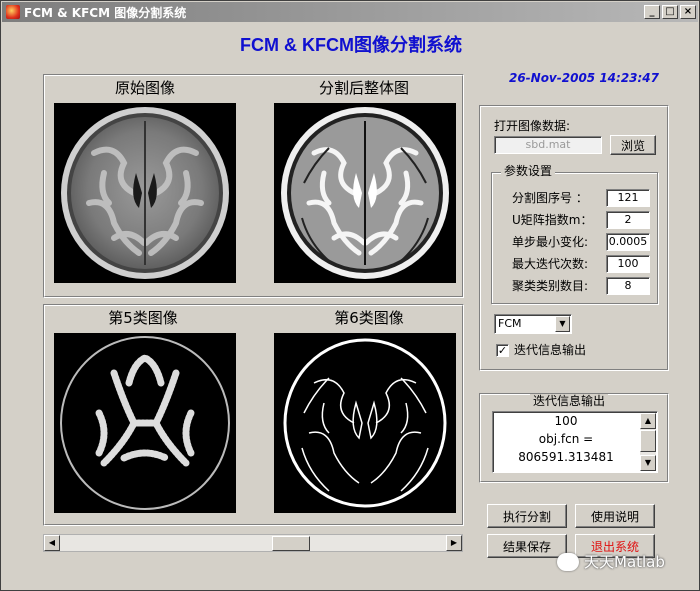 This screenshot has width=700, height=591. I want to click on param-label-image-index: 分割图序号 ：, so click(550, 198).